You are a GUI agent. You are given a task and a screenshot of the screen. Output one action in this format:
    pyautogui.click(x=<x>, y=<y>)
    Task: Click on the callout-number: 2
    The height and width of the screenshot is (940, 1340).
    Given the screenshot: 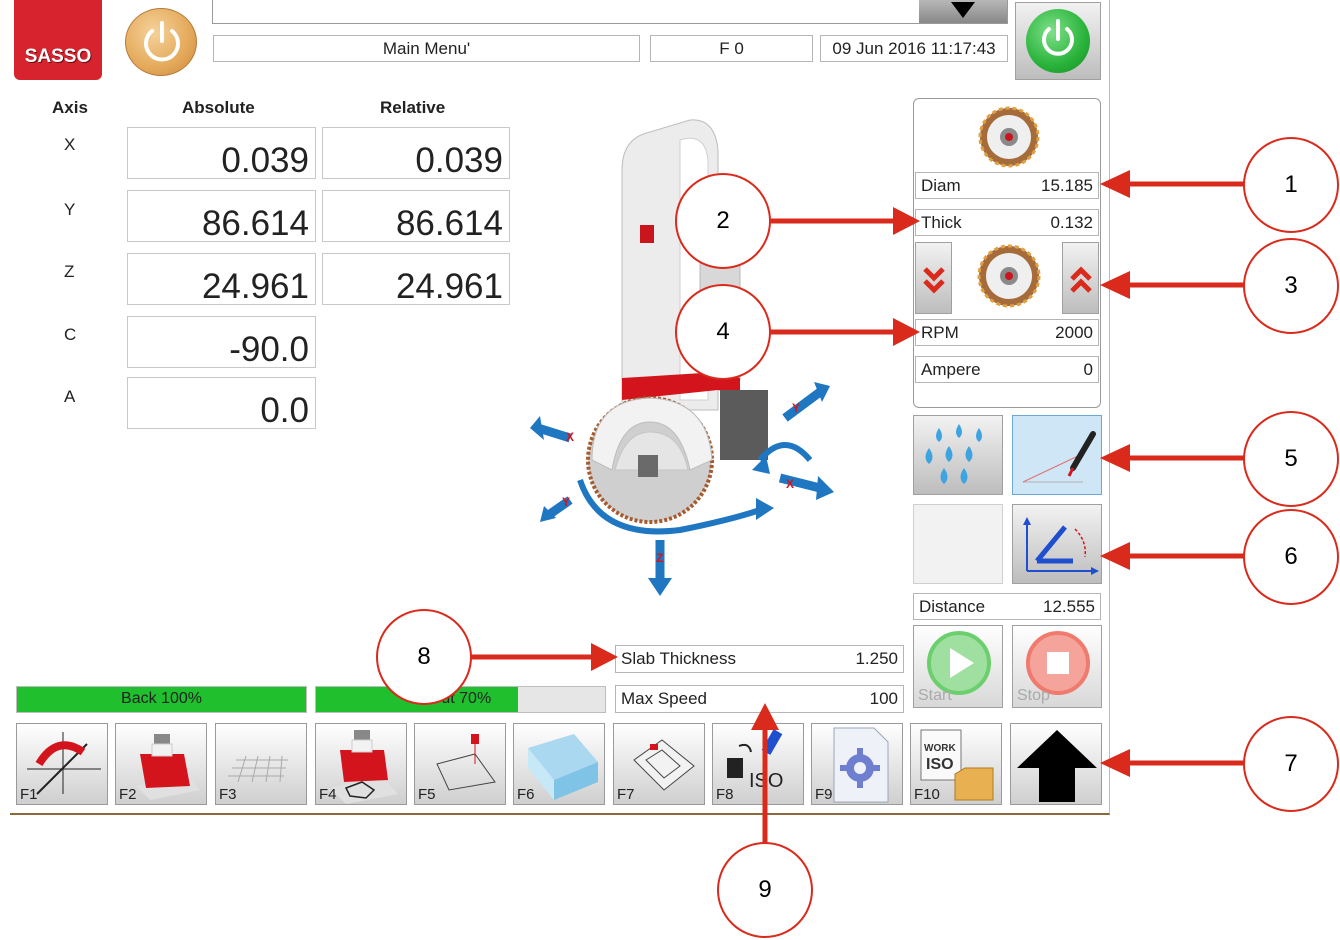 What is the action you would take?
    pyautogui.click(x=723, y=220)
    